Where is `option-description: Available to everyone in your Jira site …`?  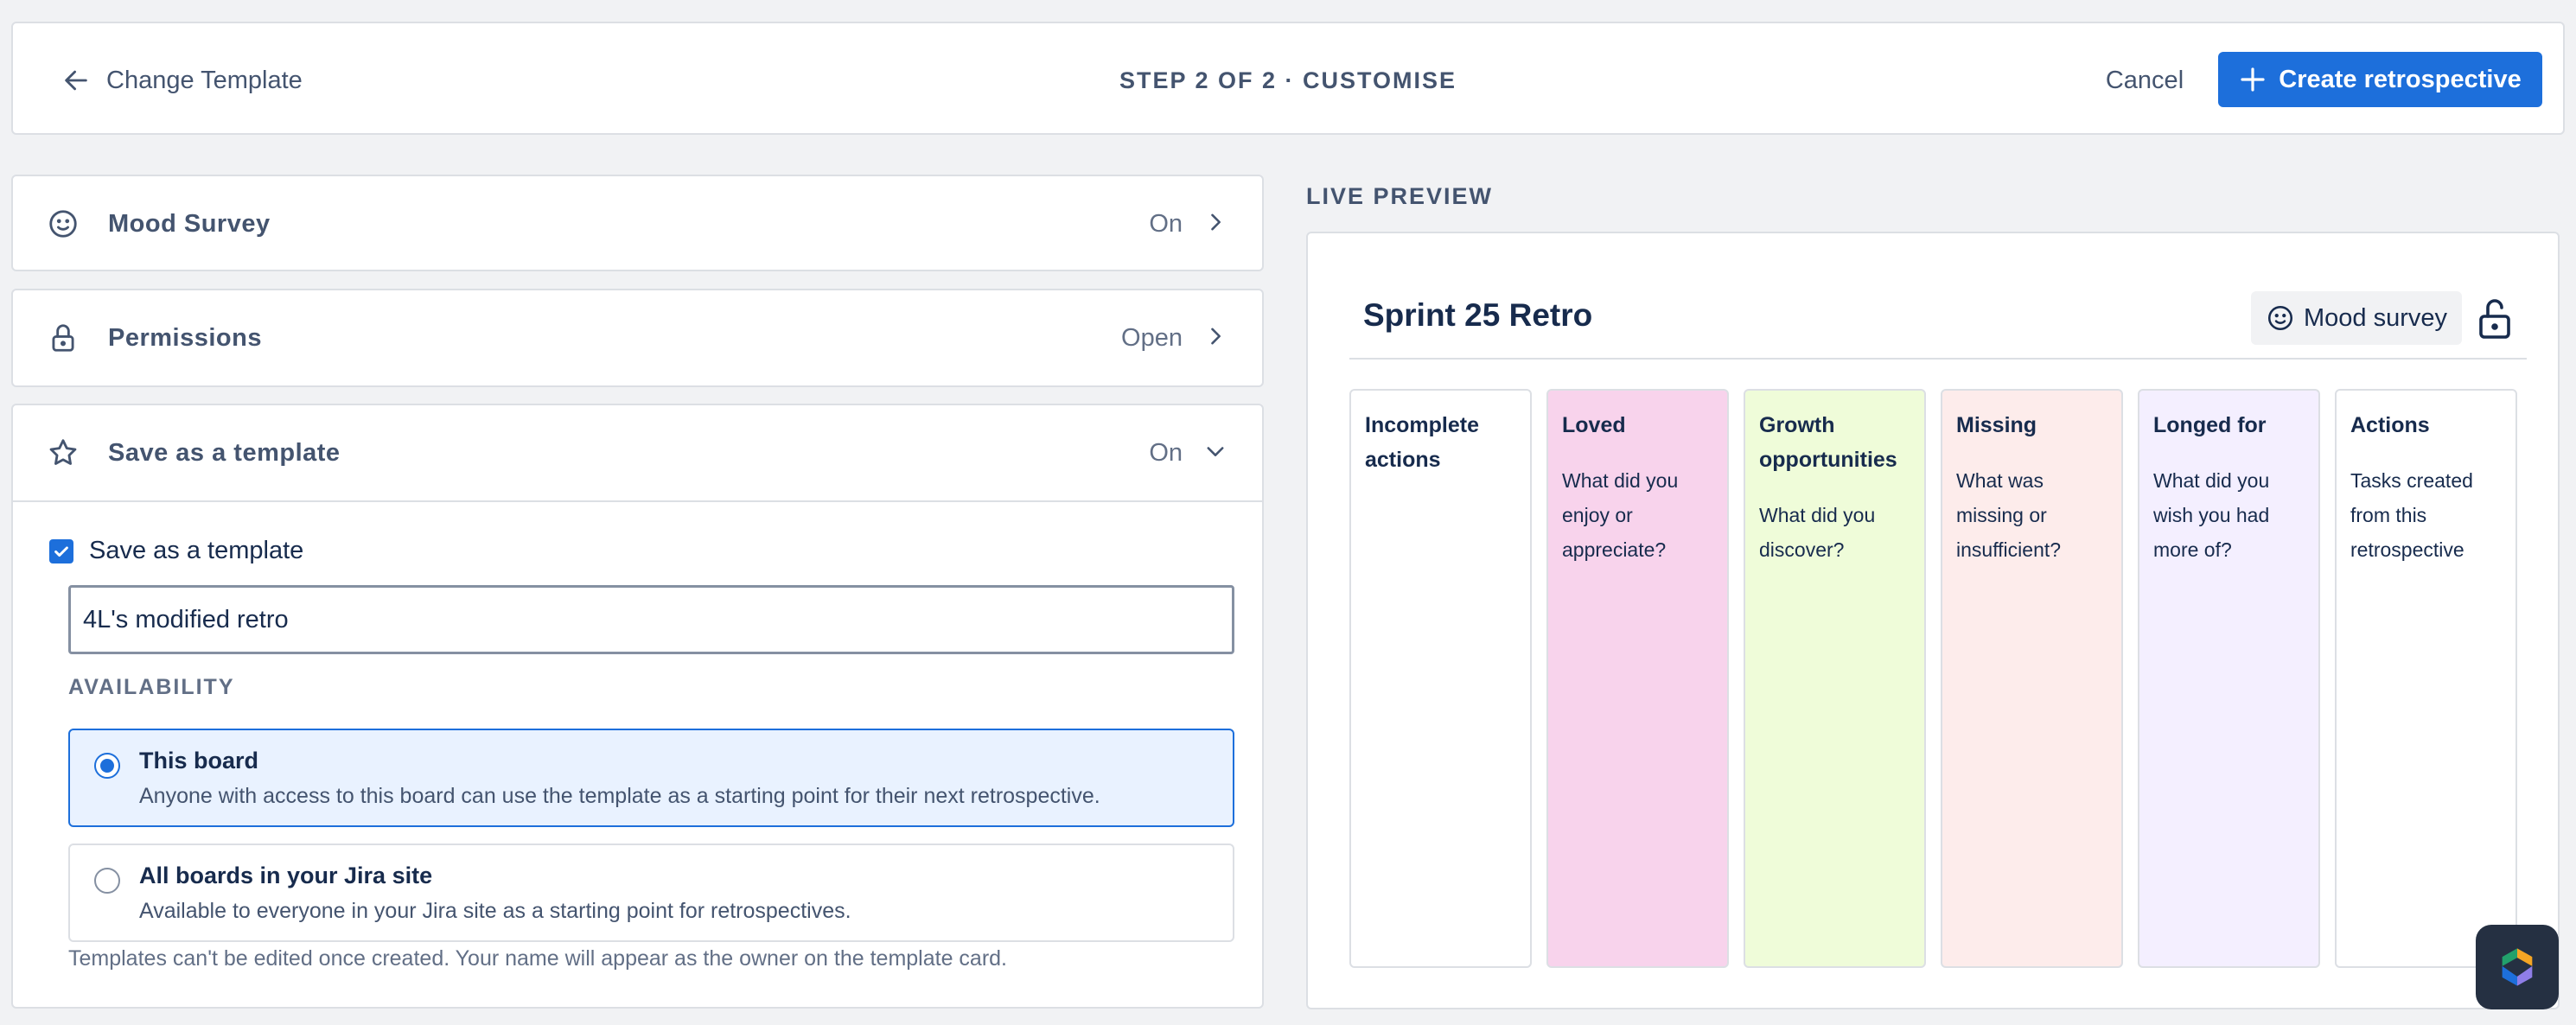
option-description: Available to everyone in your Jira site … is located at coordinates (495, 911).